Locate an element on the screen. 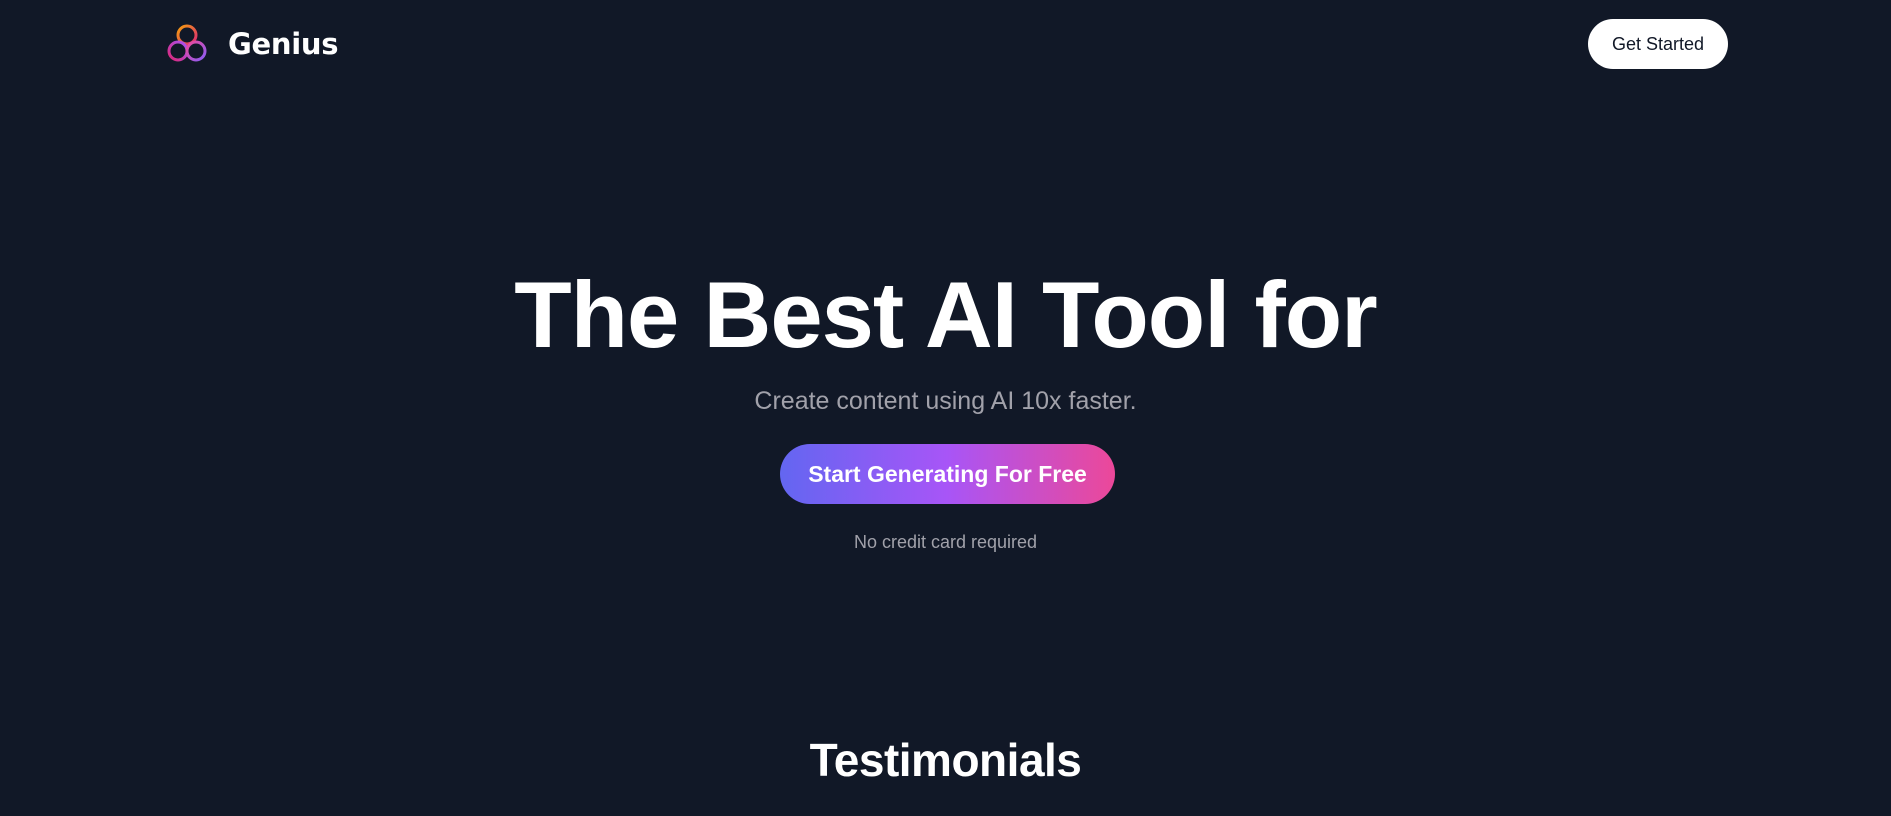 This screenshot has height=816, width=1891. testimonials-heading: Testimonials is located at coordinates (945, 760).